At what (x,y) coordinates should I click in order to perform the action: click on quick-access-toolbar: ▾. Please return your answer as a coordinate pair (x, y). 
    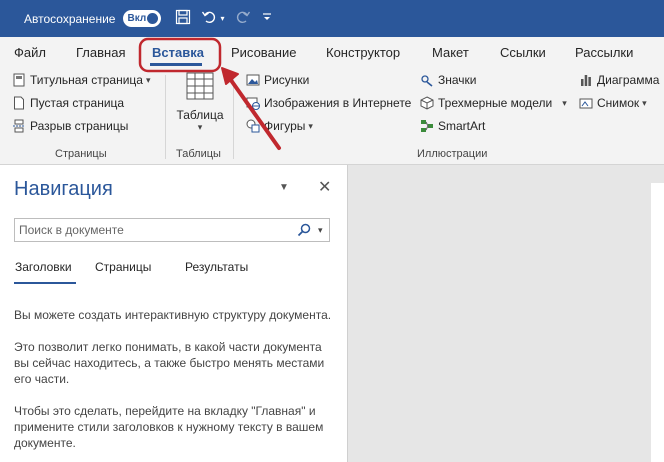
    Looking at the image, I should click on (223, 18).